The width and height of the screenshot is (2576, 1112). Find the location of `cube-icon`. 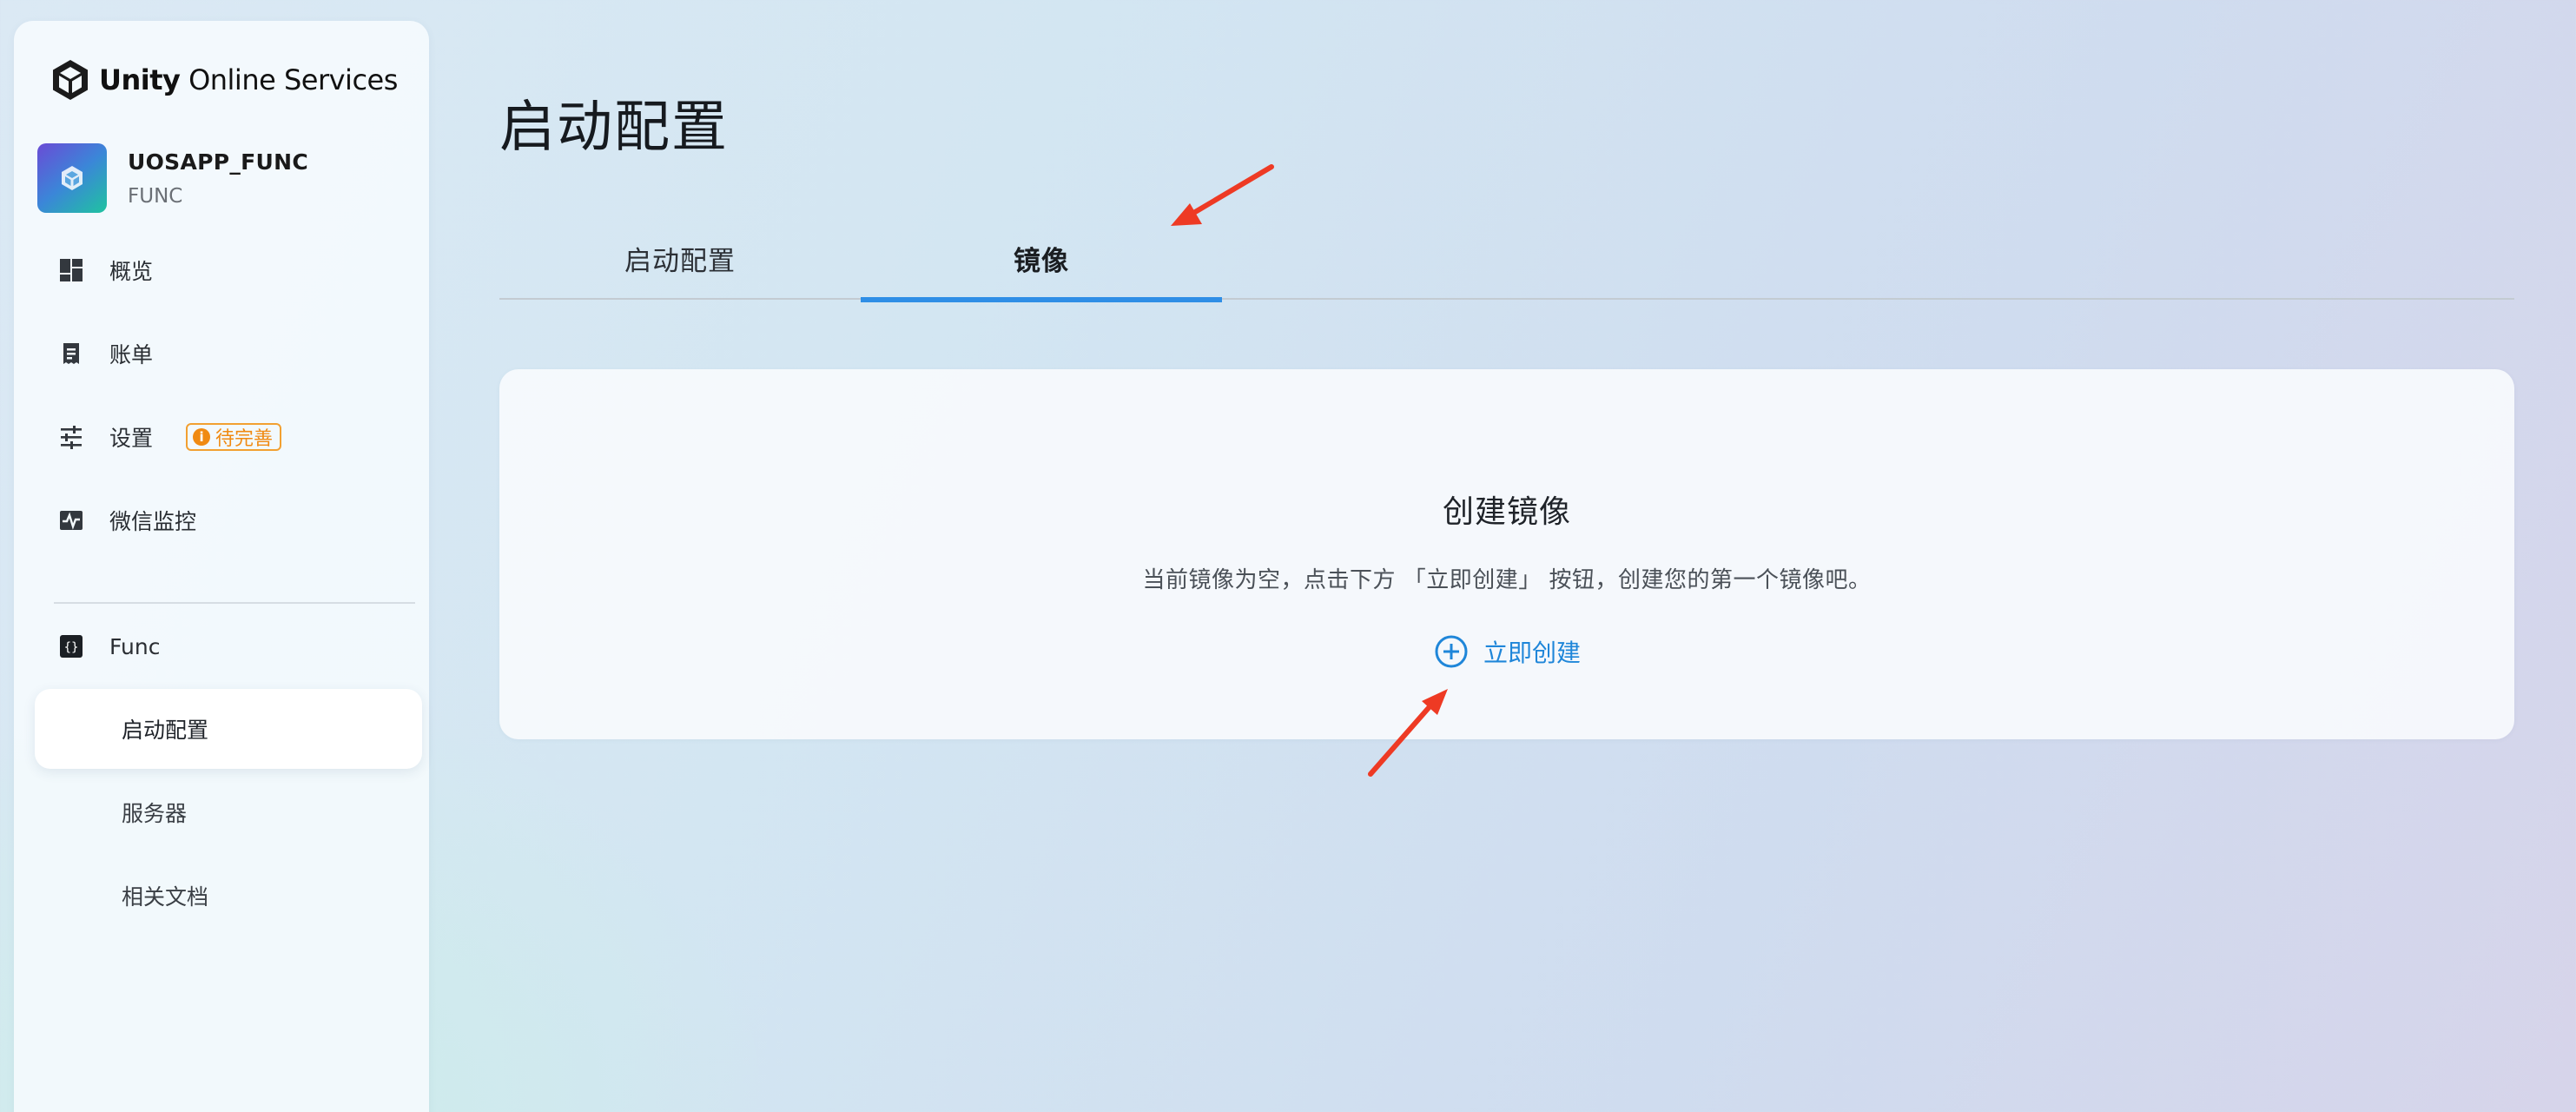

cube-icon is located at coordinates (72, 178).